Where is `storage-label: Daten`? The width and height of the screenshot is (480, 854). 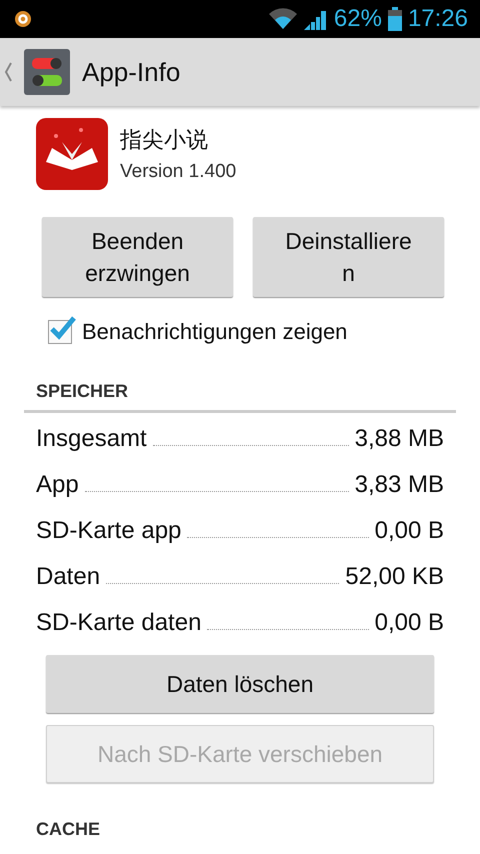 storage-label: Daten is located at coordinates (68, 577).